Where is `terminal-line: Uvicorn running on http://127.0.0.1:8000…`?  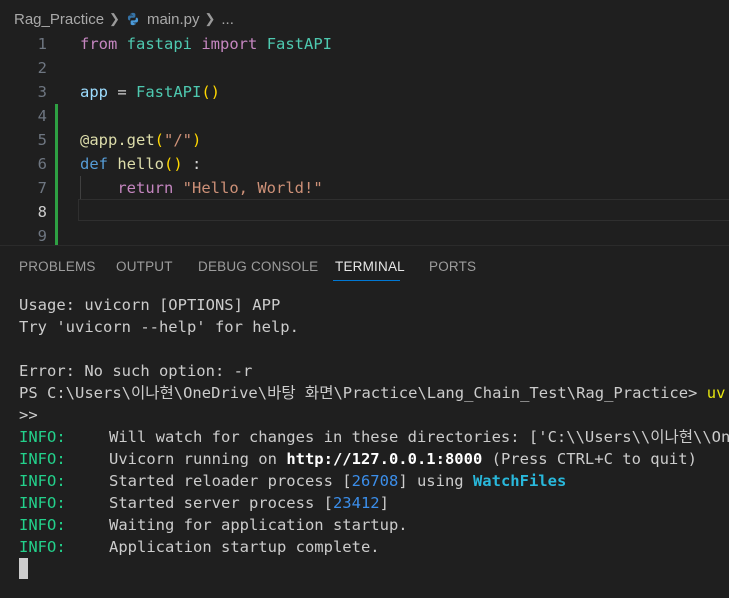 terminal-line: Uvicorn running on http://127.0.0.1:8000… is located at coordinates (403, 459).